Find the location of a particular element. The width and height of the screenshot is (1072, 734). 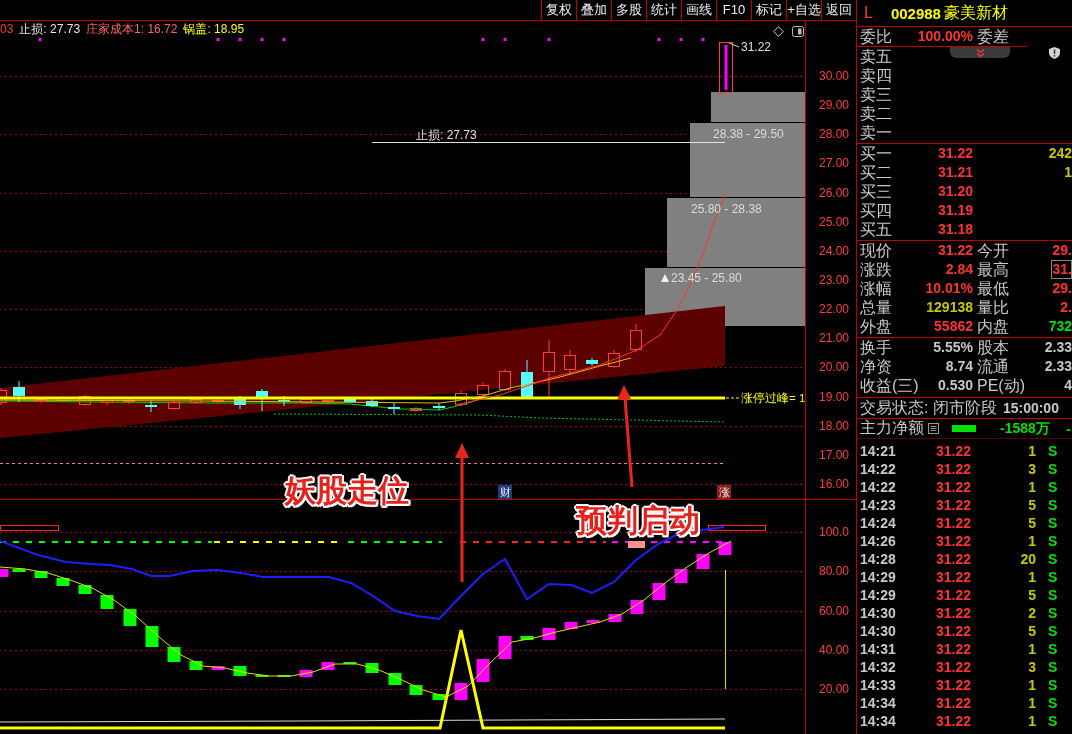

event-tag: 财 is located at coordinates (505, 492).